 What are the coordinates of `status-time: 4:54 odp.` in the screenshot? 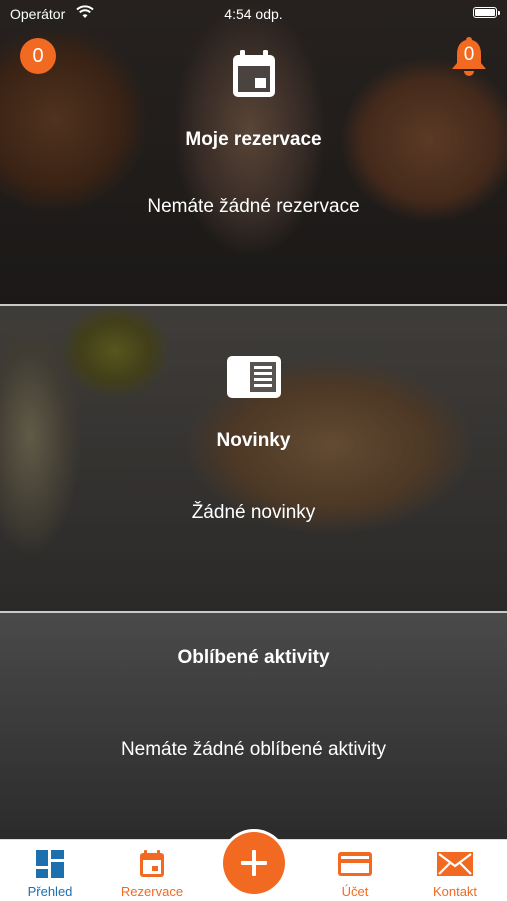 It's located at (253, 14).